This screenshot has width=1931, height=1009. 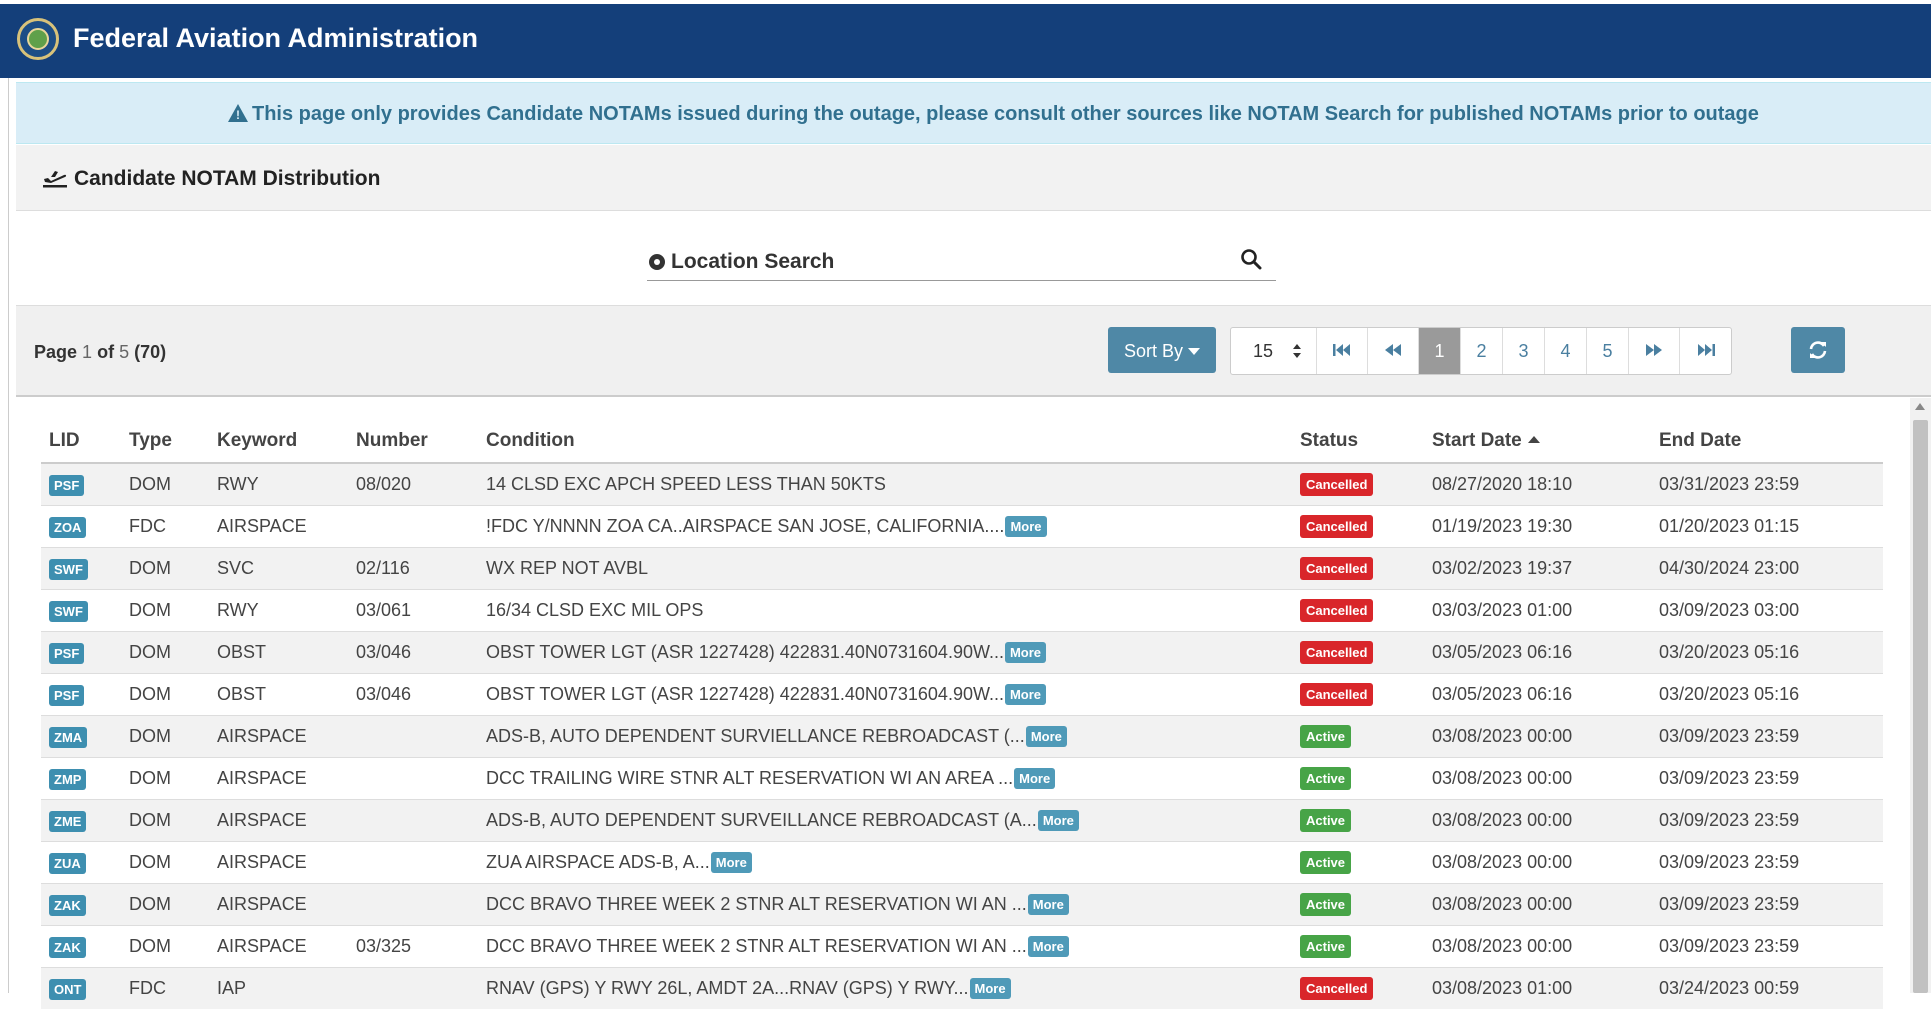 I want to click on search-label: Location Search, so click(x=752, y=262).